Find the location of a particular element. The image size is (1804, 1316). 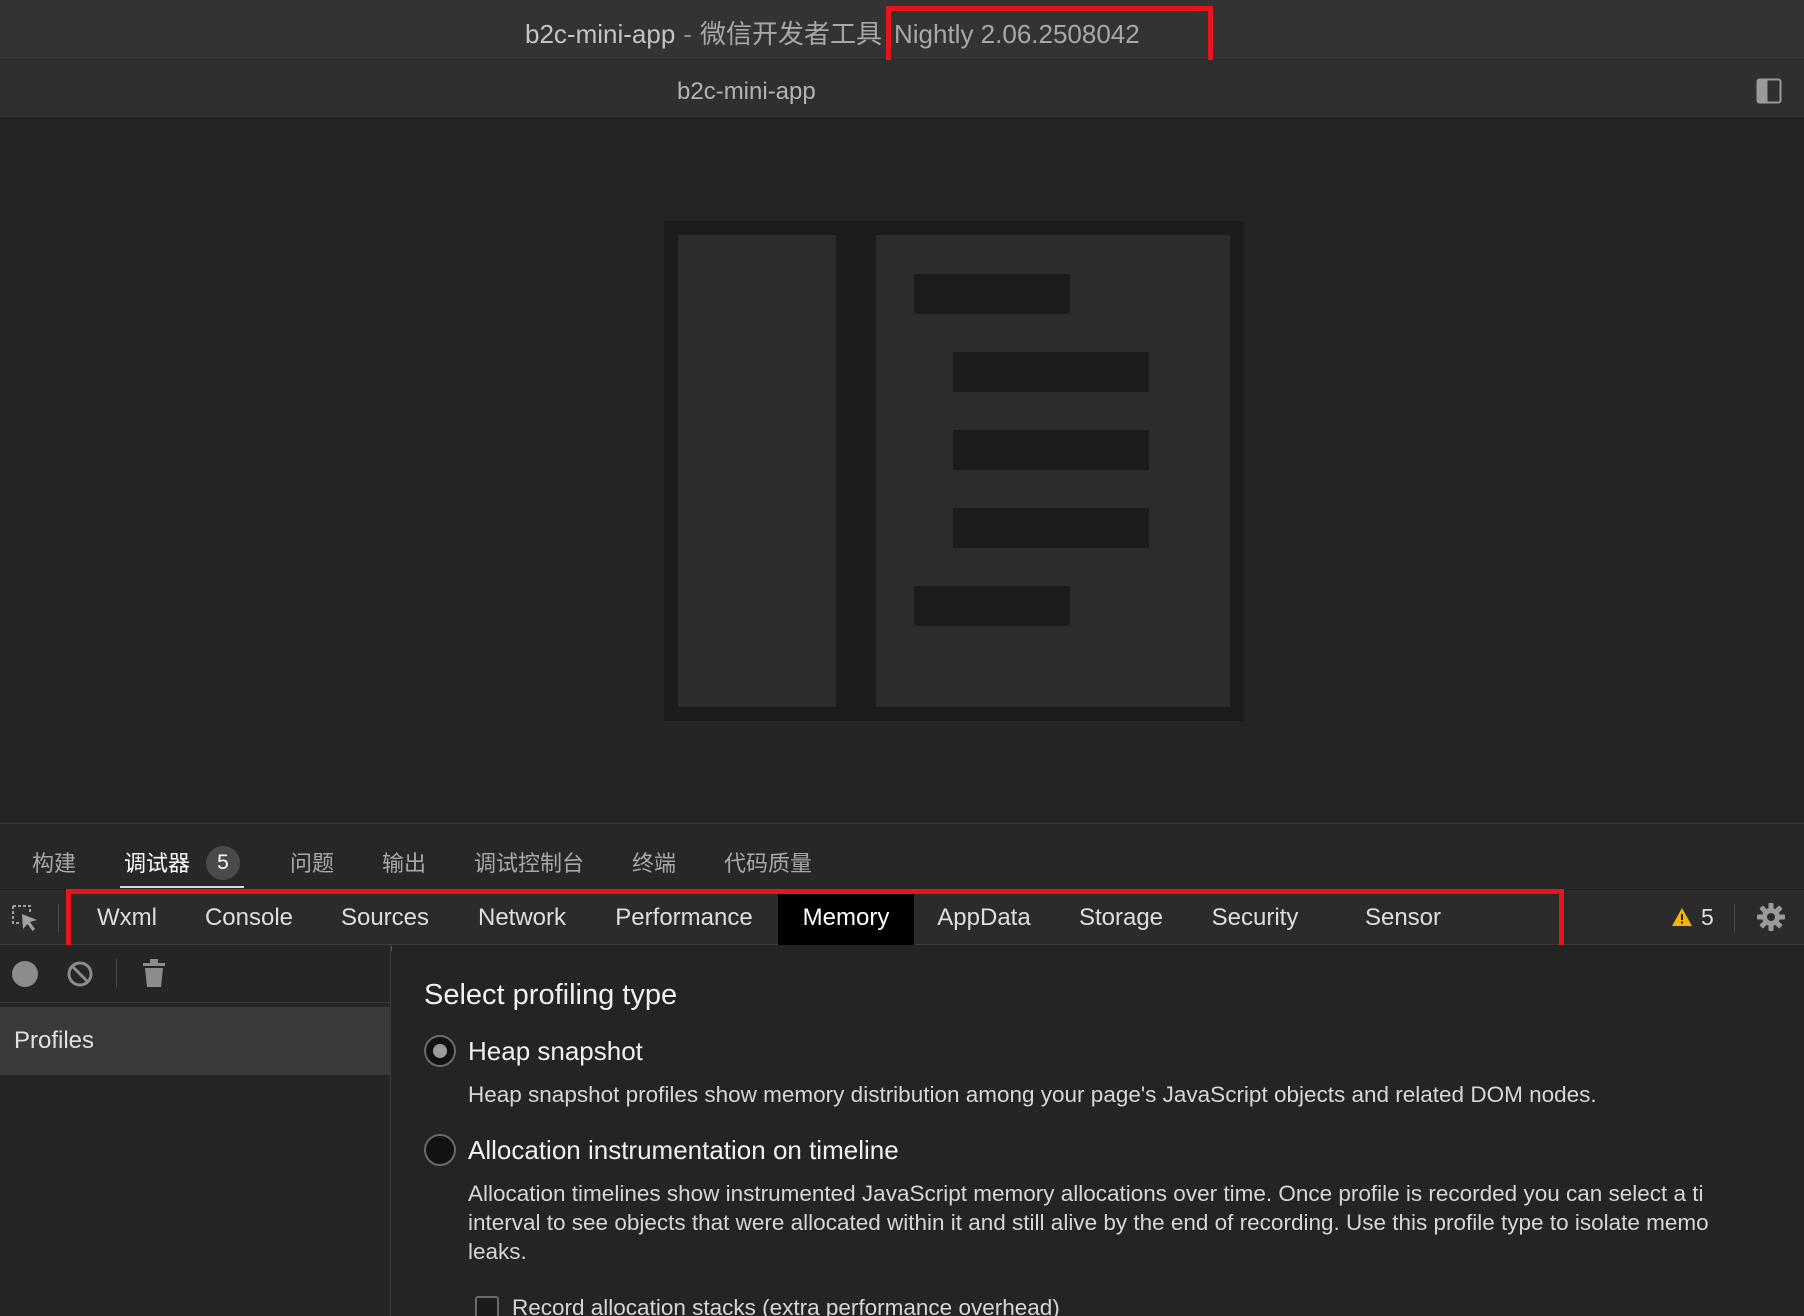

warning-triangle-icon is located at coordinates (1682, 917).